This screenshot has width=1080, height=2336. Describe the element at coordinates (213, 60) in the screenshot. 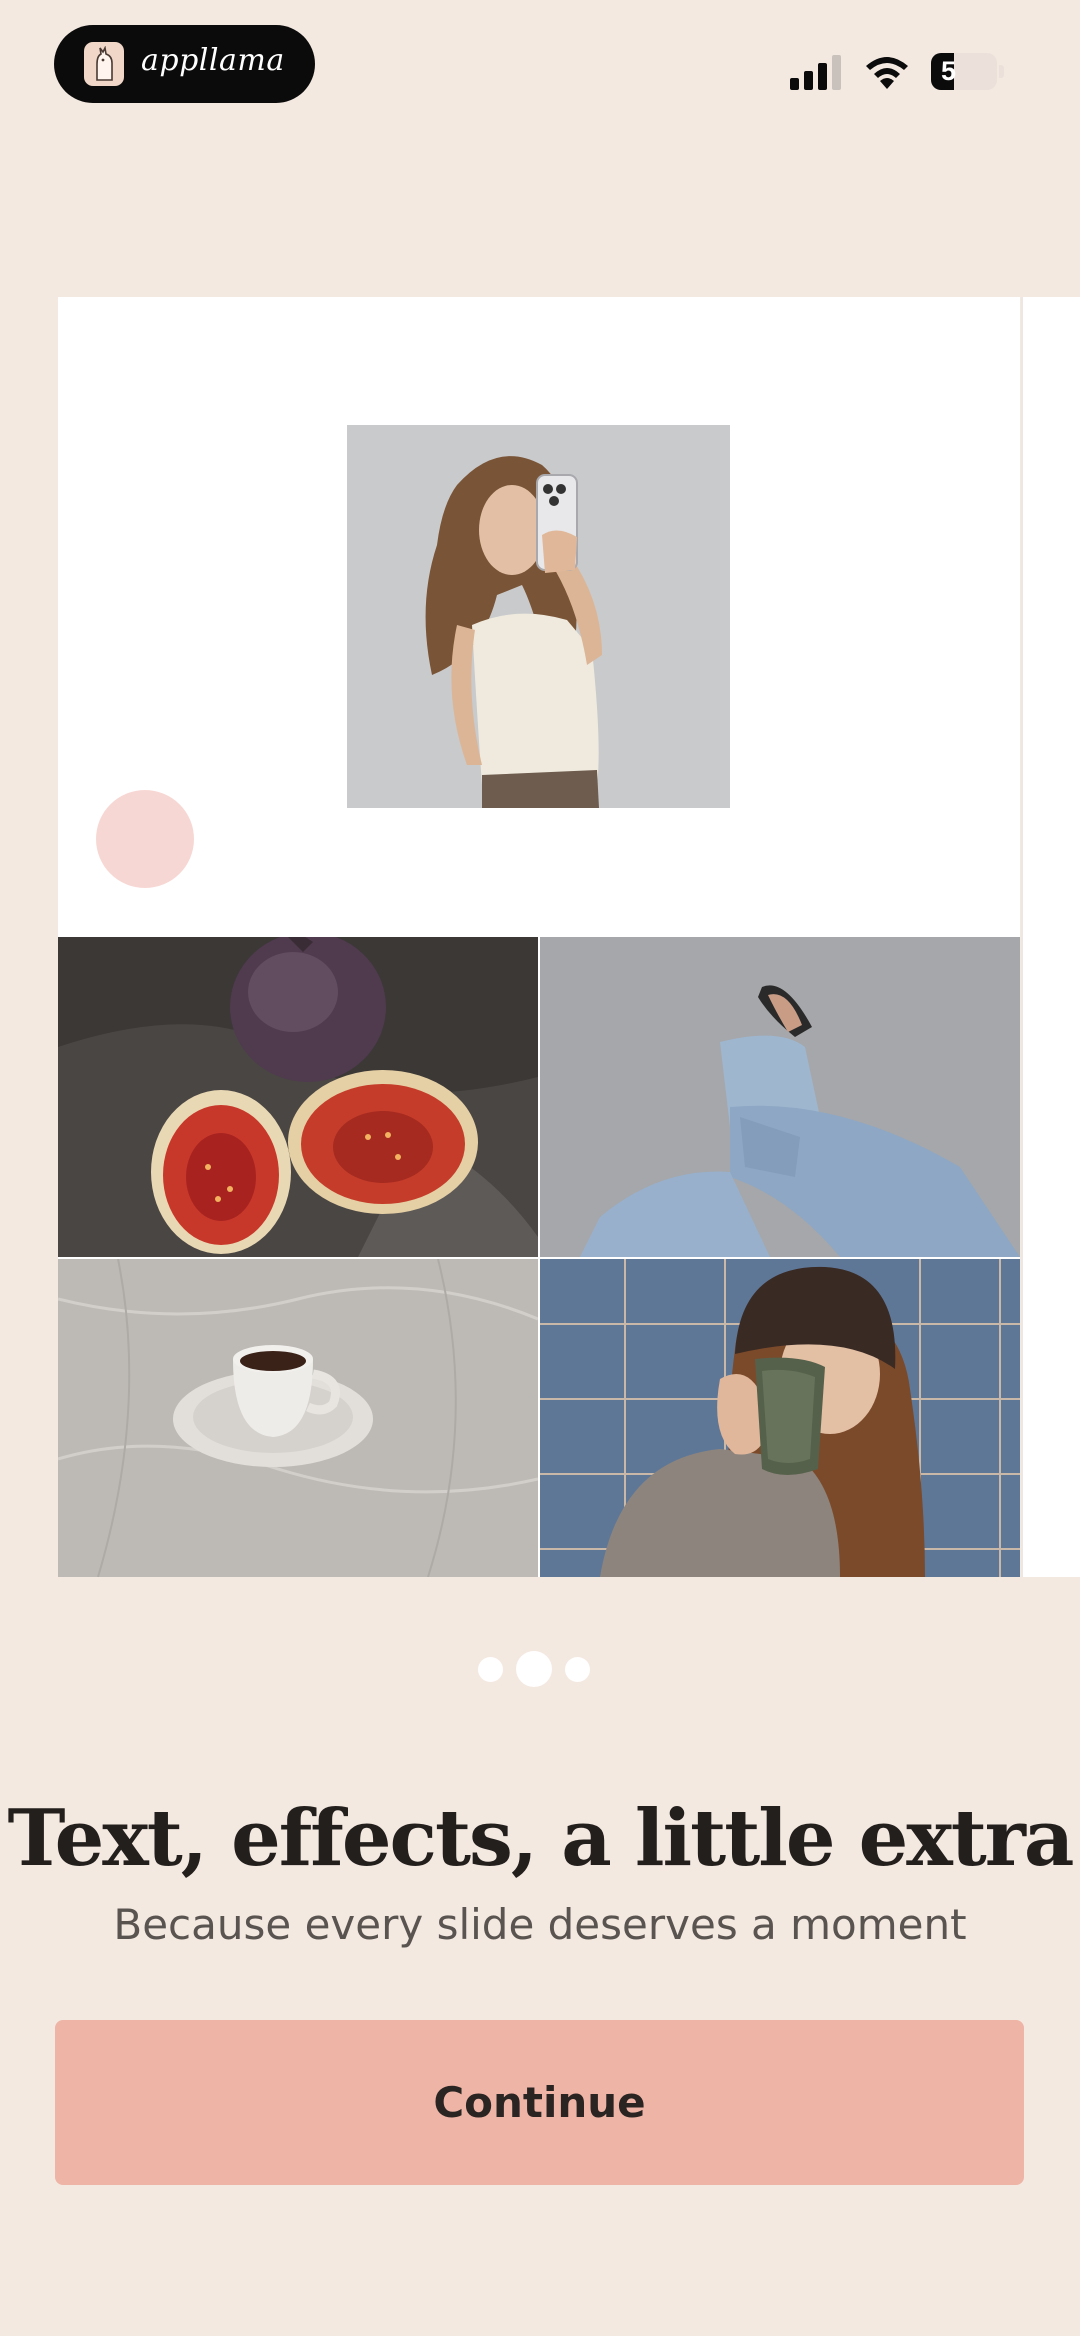

I see `app-name: appllama` at that location.